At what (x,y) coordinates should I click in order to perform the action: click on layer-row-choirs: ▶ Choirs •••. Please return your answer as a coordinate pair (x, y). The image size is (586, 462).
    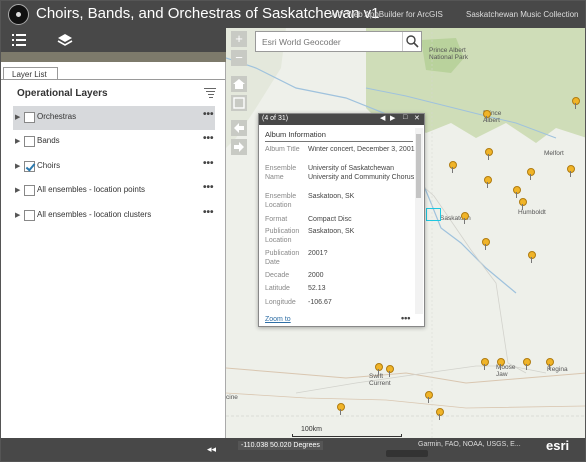
    Looking at the image, I should click on (114, 167).